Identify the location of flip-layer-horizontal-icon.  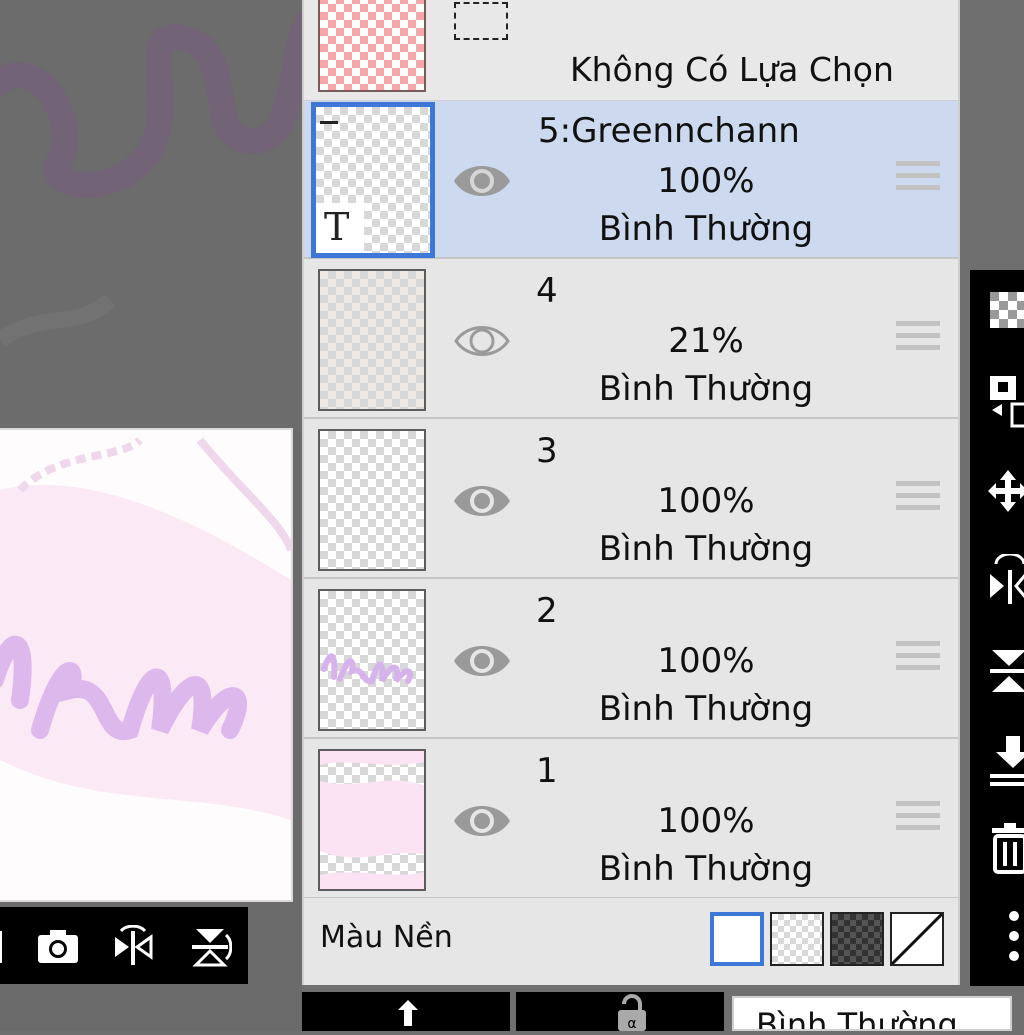
(1005, 578).